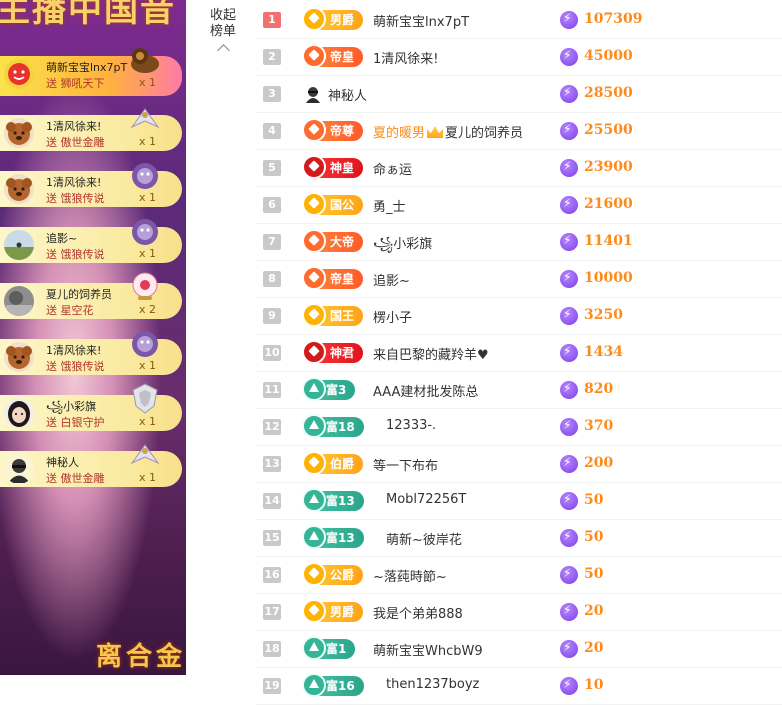  What do you see at coordinates (594, 648) in the screenshot?
I see `contribution-amount: 20` at bounding box center [594, 648].